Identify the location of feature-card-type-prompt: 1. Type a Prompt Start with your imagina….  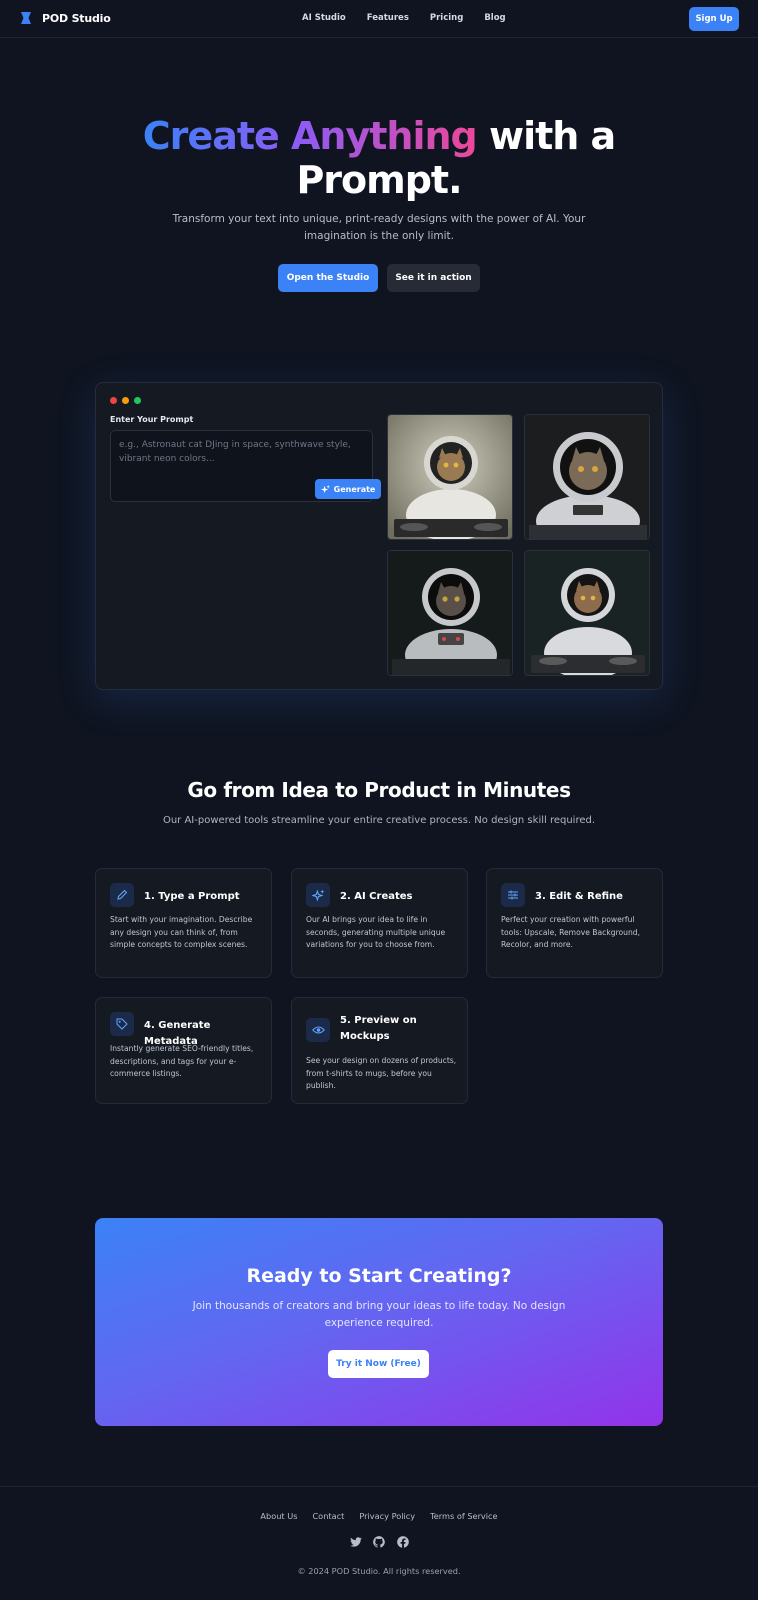
(183, 923).